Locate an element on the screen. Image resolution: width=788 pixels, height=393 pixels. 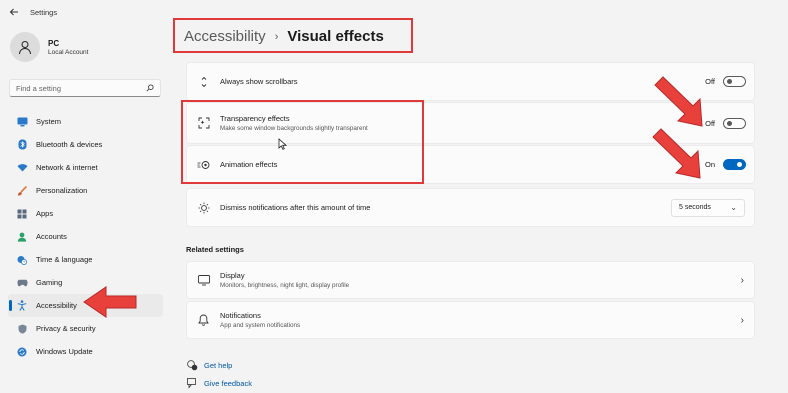
scrollbars-toggle is located at coordinates (734, 81).